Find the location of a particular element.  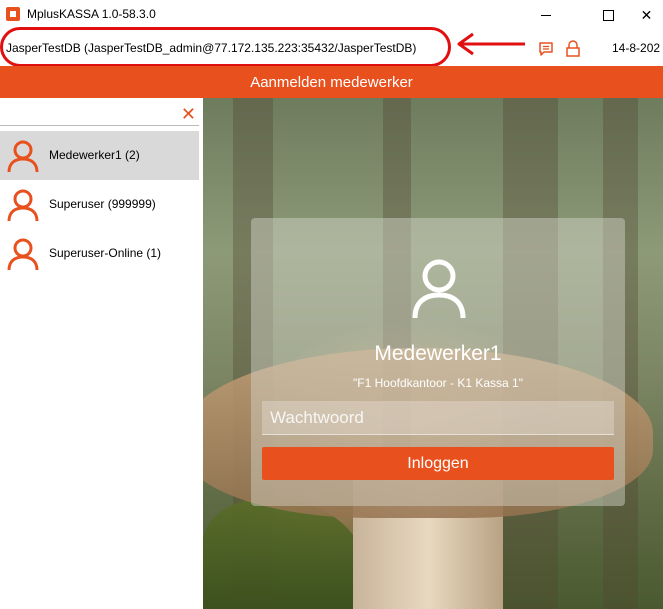

page-title: Aanmelden medewerker is located at coordinates (331, 82).